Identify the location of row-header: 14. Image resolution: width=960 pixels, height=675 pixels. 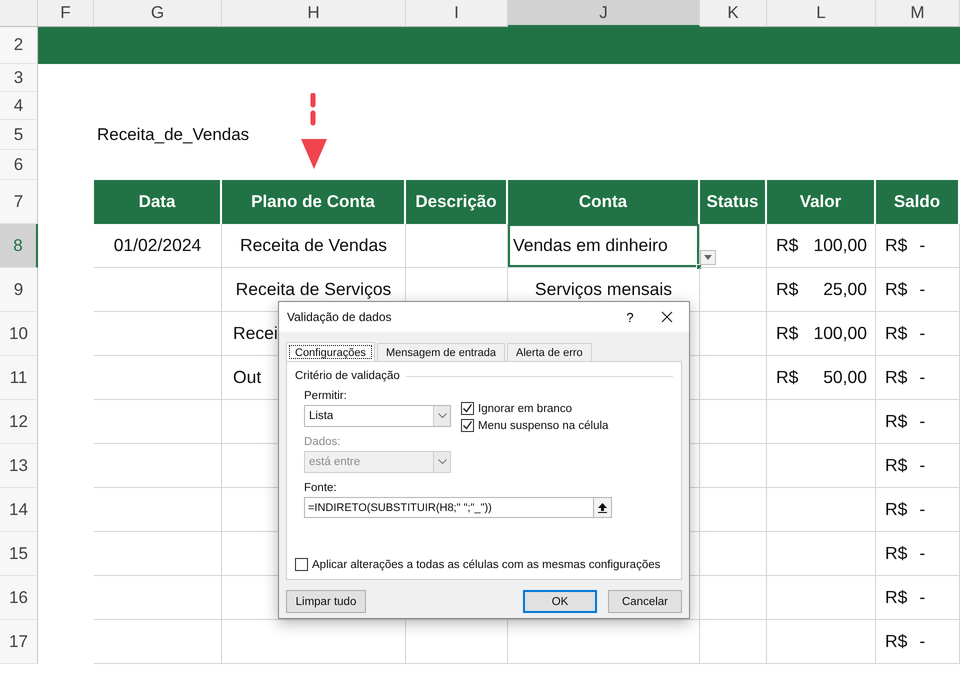
(19, 510).